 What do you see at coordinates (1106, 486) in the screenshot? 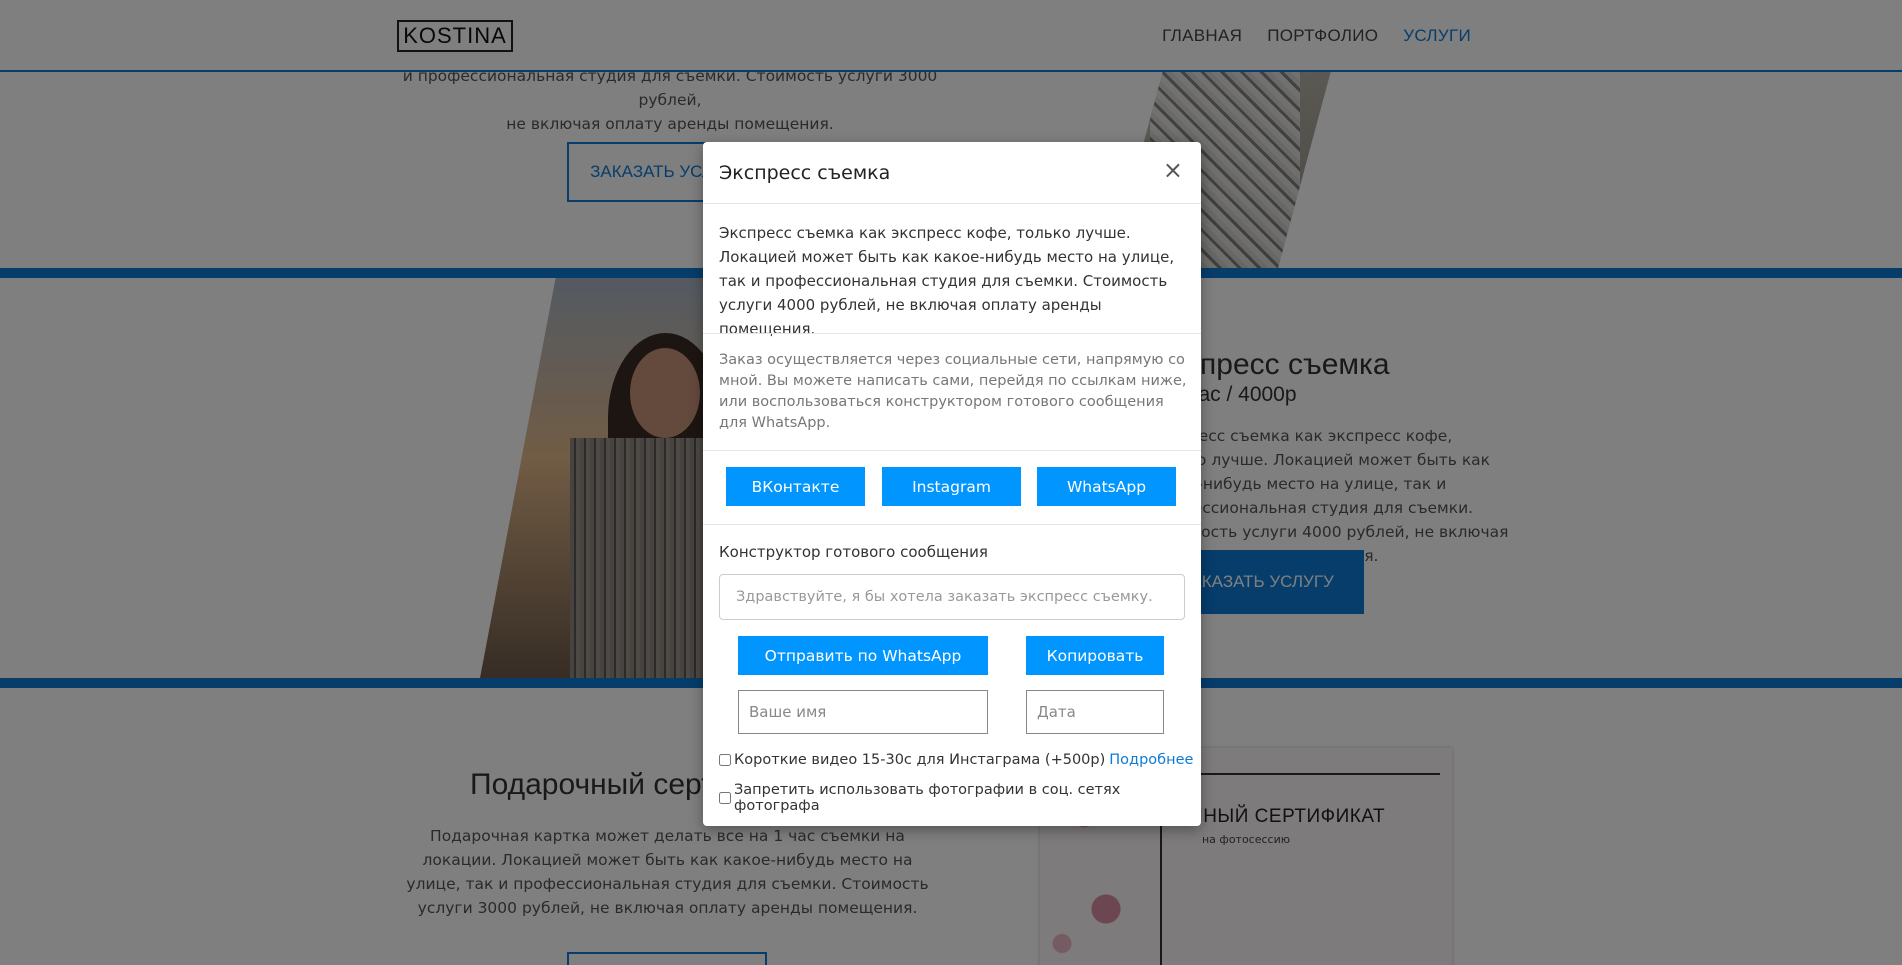
I see `whatsapp-button: WhatsApp` at bounding box center [1106, 486].